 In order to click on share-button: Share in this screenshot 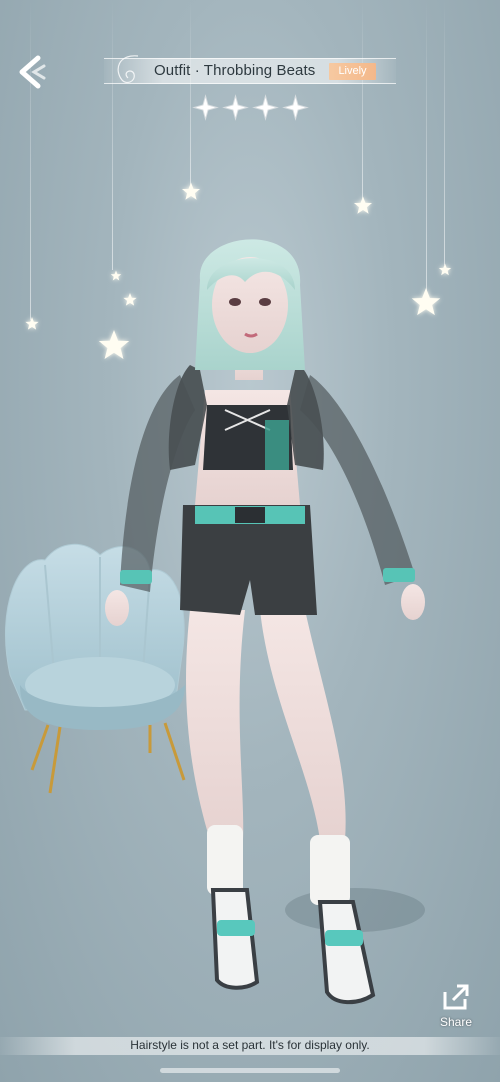, I will do `click(456, 1007)`.